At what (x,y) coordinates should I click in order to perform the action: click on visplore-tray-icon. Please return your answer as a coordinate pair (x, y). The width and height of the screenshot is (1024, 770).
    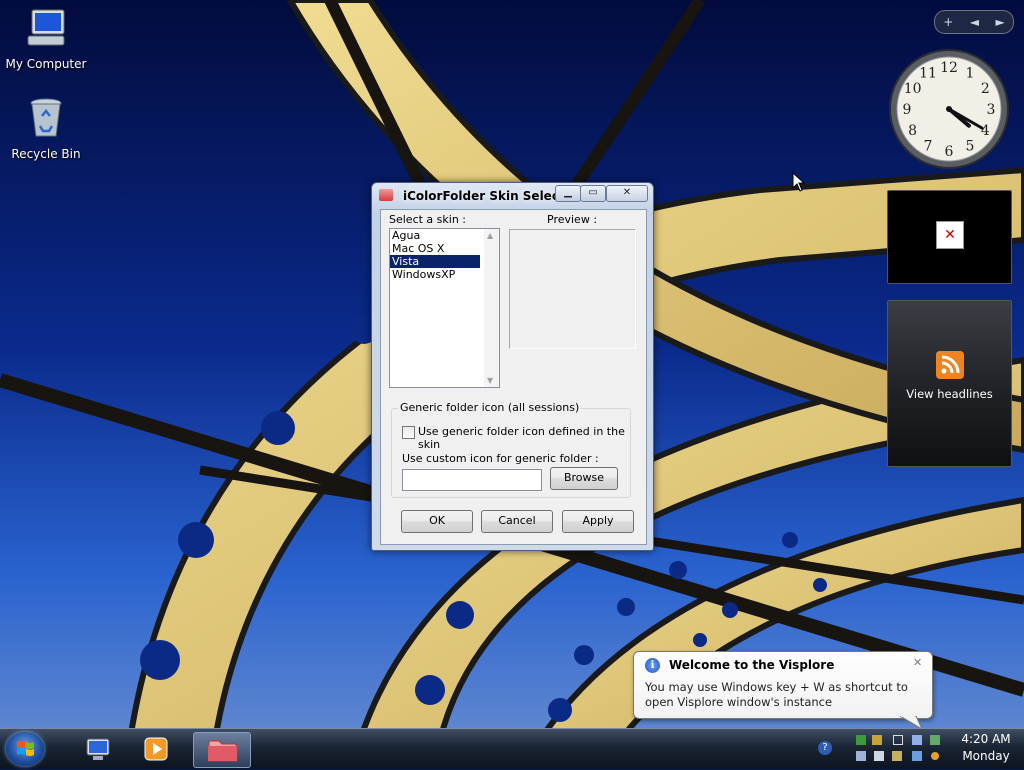
    Looking at the image, I should click on (917, 740).